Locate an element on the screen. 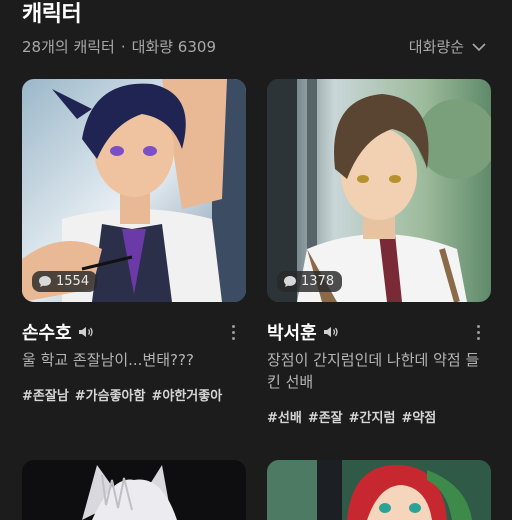 Image resolution: width=512 pixels, height=520 pixels. card-name-row: 박서훈 is located at coordinates (379, 332).